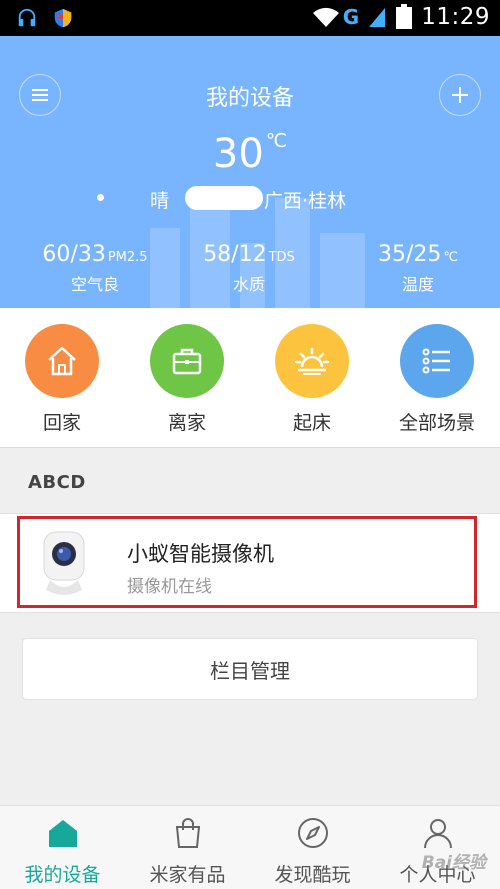 This screenshot has width=500, height=889. What do you see at coordinates (351, 17) in the screenshot?
I see `network-type: G` at bounding box center [351, 17].